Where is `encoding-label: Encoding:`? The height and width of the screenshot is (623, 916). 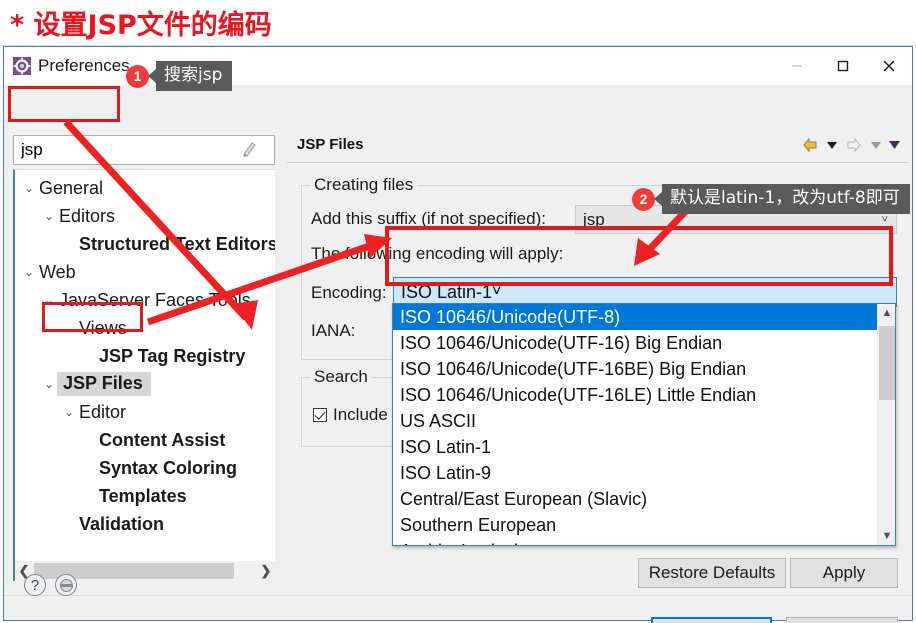
encoding-label: Encoding: is located at coordinates (349, 292).